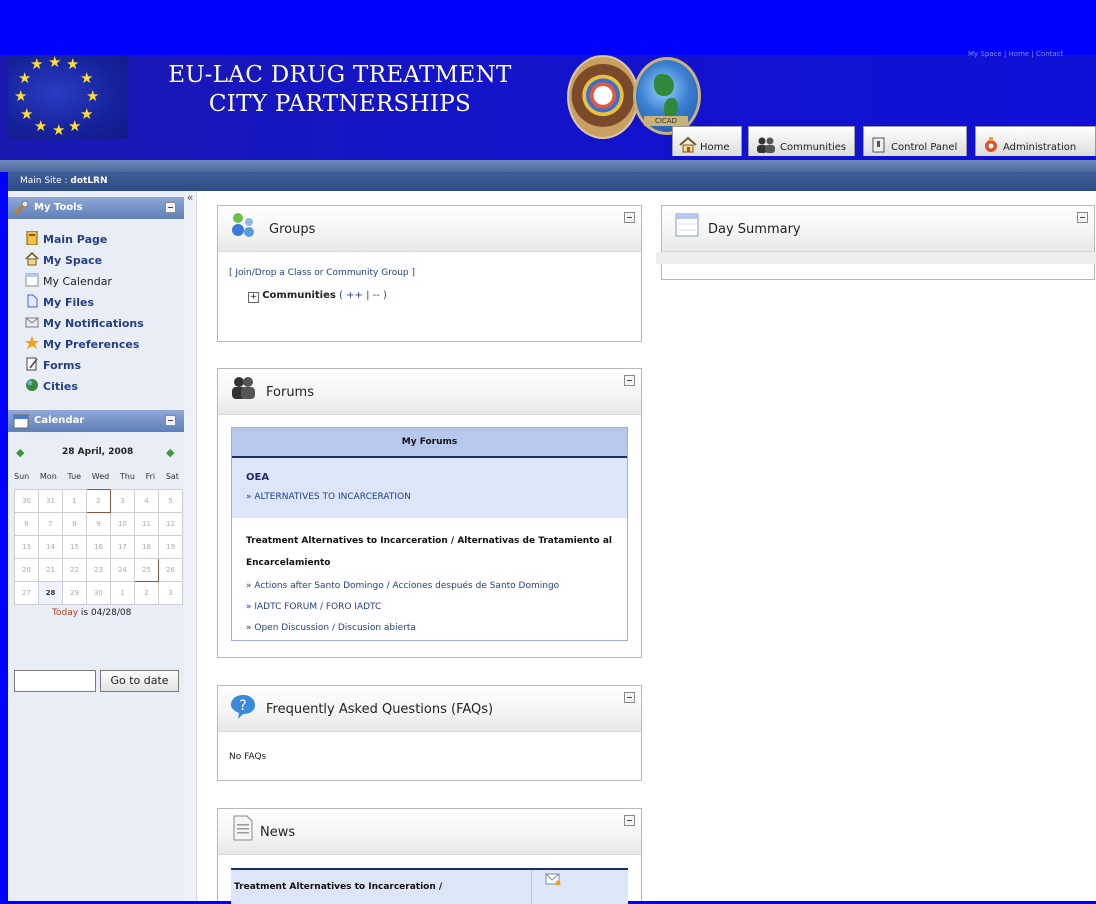  What do you see at coordinates (98, 524) in the screenshot?
I see `calendar-day: 9` at bounding box center [98, 524].